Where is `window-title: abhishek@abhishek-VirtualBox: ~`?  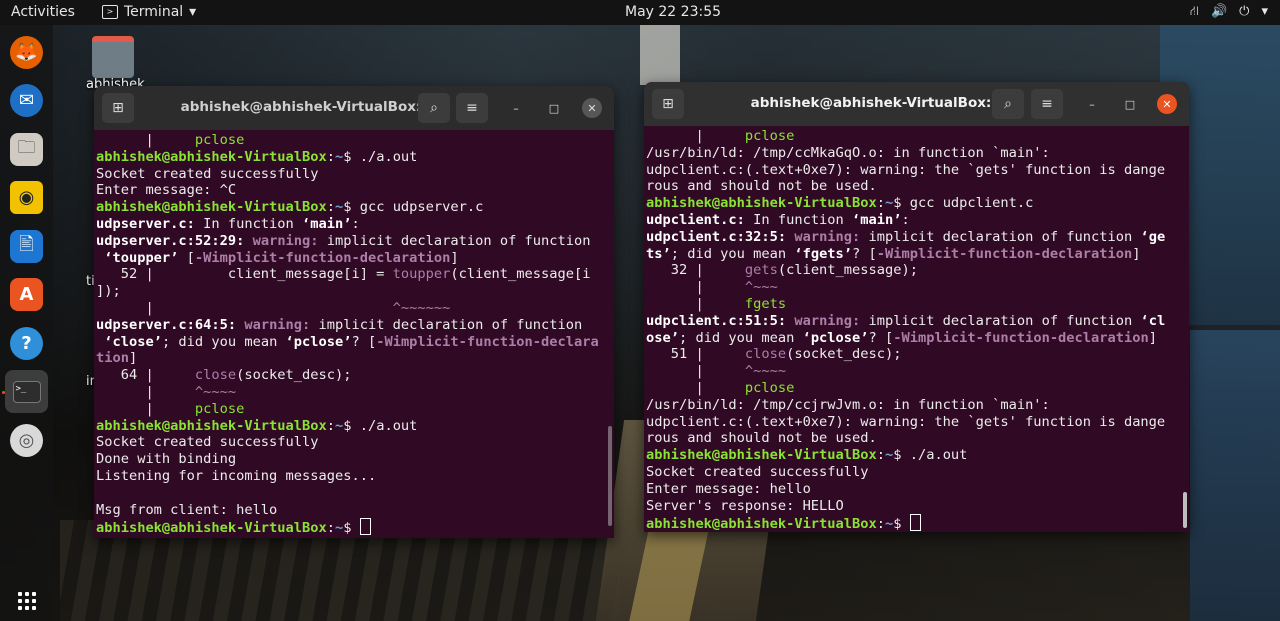 window-title: abhishek@abhishek-VirtualBox: ~ is located at coordinates (879, 103).